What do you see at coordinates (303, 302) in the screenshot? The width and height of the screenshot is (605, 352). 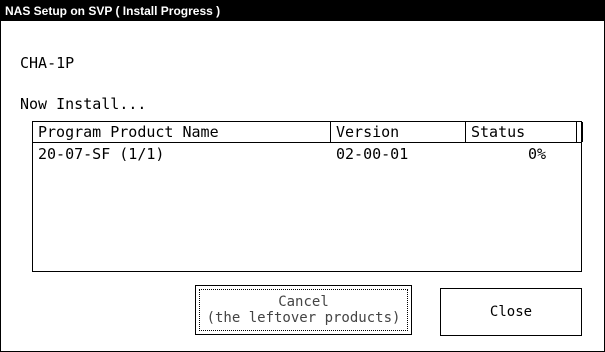 I see `cancel-button-label-line1: Cancel` at bounding box center [303, 302].